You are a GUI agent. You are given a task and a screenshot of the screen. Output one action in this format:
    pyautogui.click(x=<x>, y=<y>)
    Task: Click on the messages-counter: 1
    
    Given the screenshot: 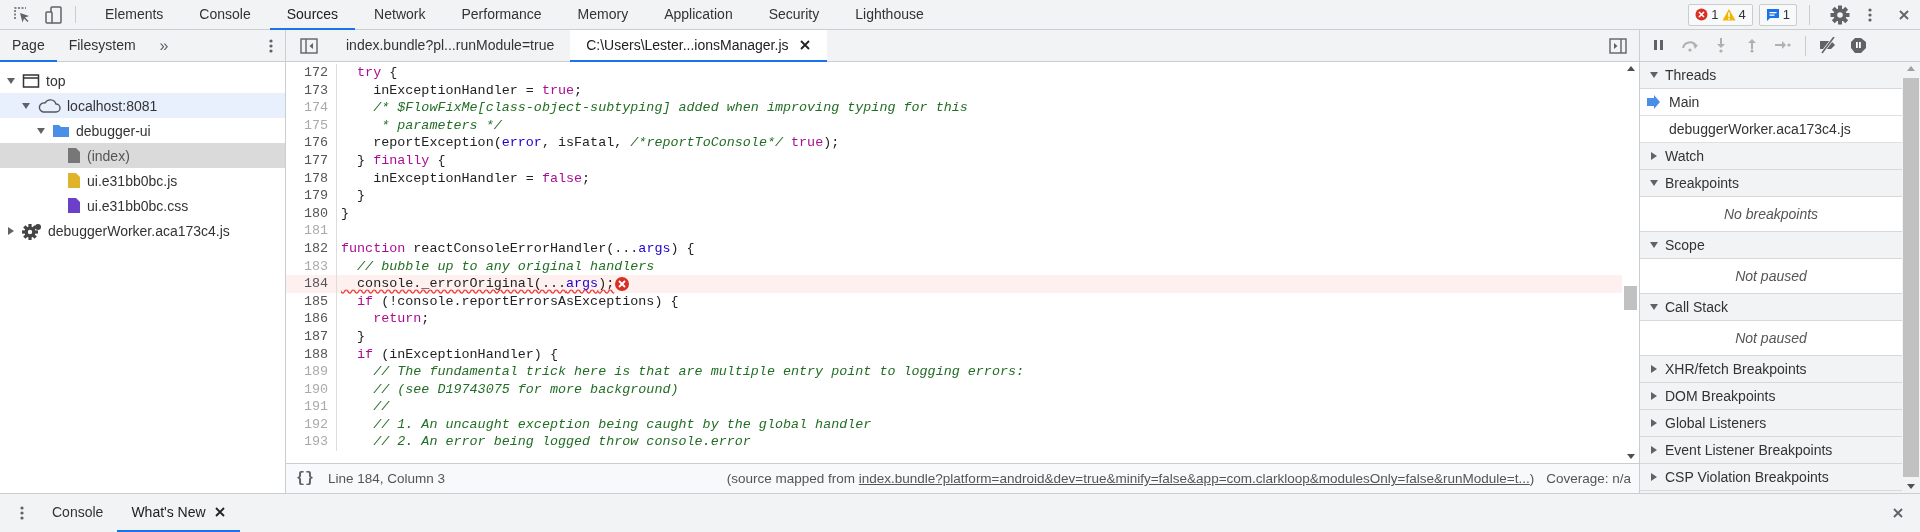 What is the action you would take?
    pyautogui.click(x=1777, y=14)
    